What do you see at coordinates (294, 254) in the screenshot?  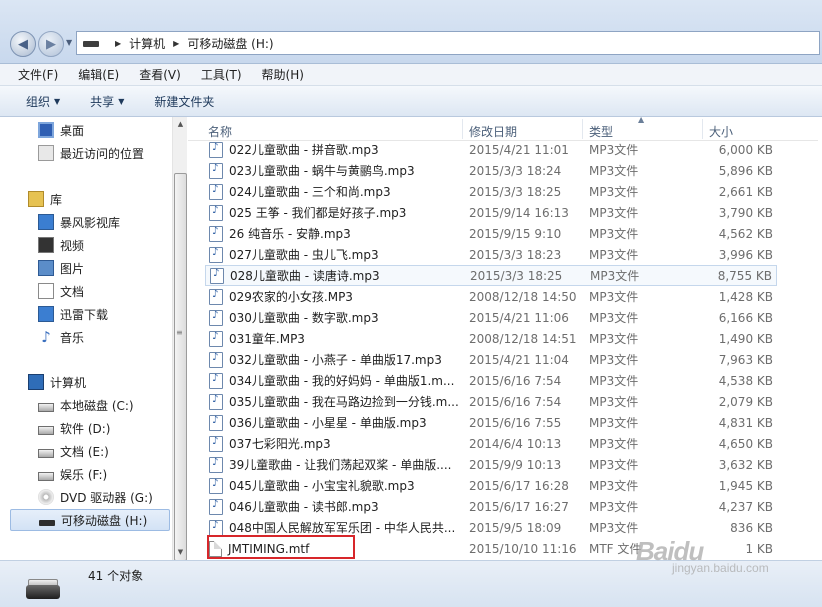 I see `file-name-cell: 027儿童歌曲 - 虫儿飞.mp3` at bounding box center [294, 254].